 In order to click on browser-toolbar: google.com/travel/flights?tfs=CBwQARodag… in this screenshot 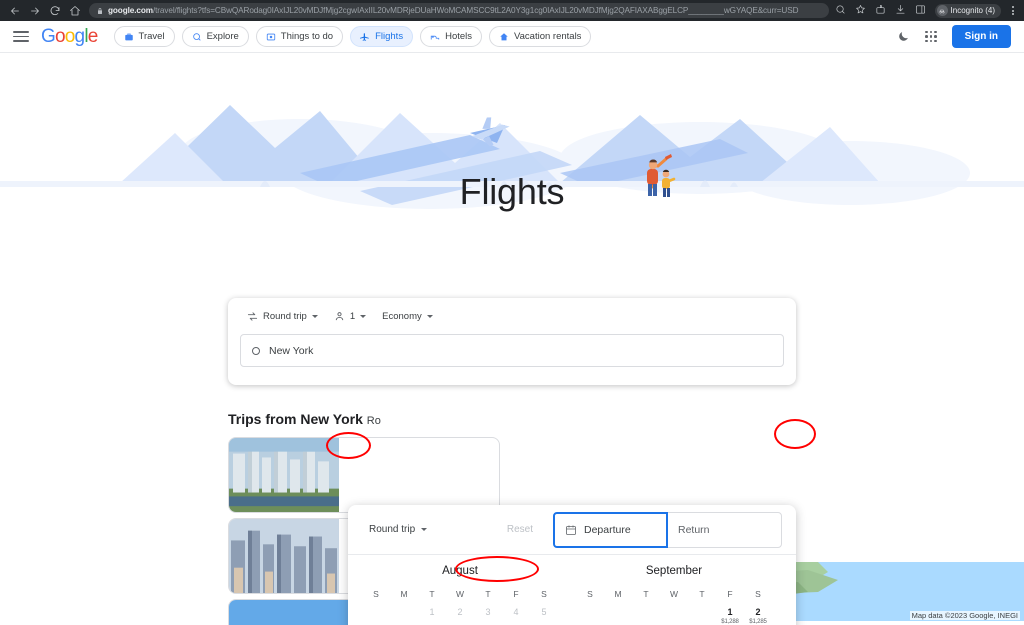, I will do `click(512, 10)`.